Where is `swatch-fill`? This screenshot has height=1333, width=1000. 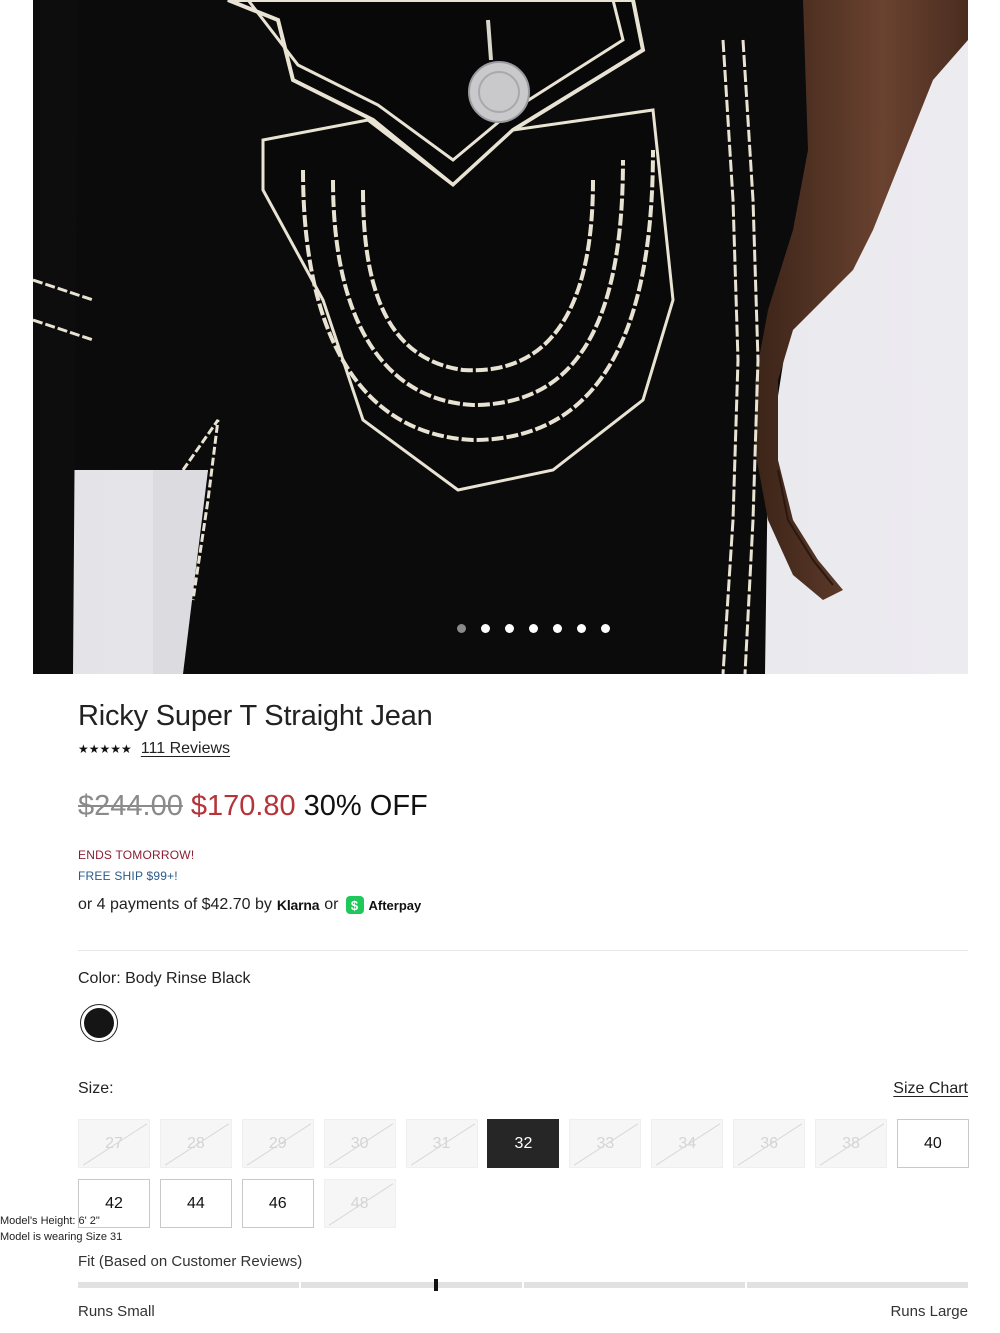
swatch-fill is located at coordinates (99, 1023).